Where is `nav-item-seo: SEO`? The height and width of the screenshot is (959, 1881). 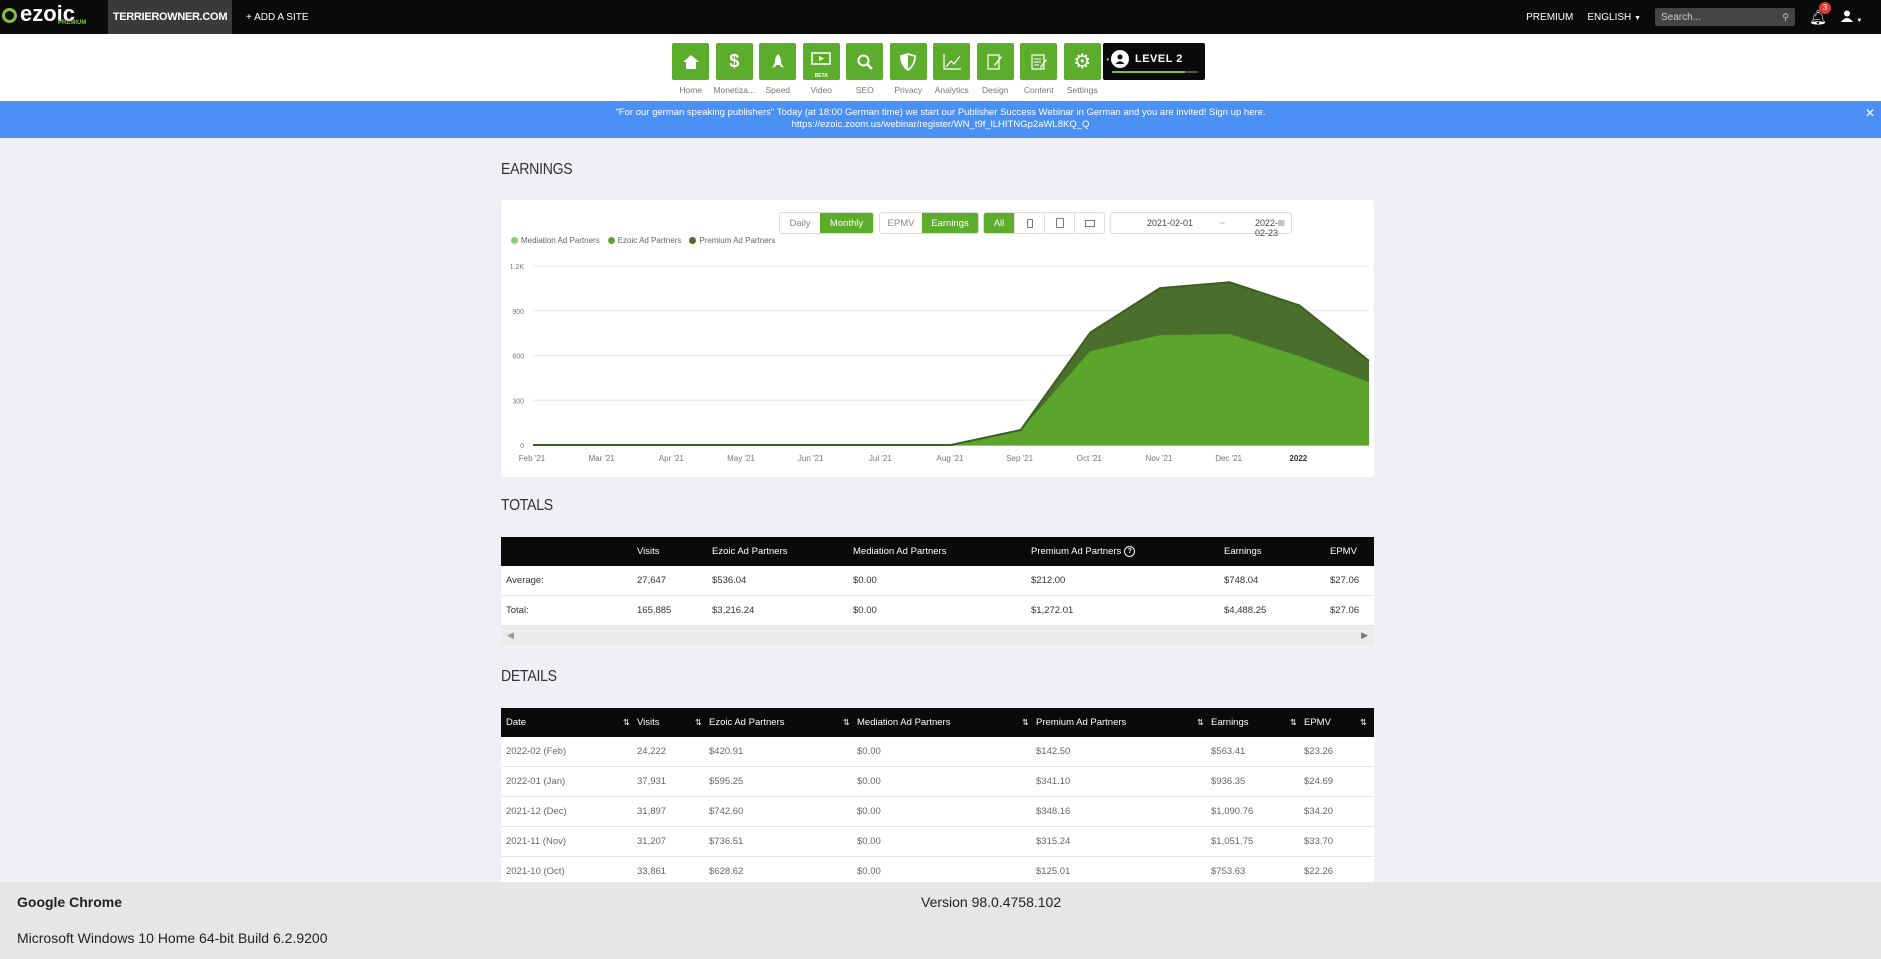 nav-item-seo: SEO is located at coordinates (865, 69).